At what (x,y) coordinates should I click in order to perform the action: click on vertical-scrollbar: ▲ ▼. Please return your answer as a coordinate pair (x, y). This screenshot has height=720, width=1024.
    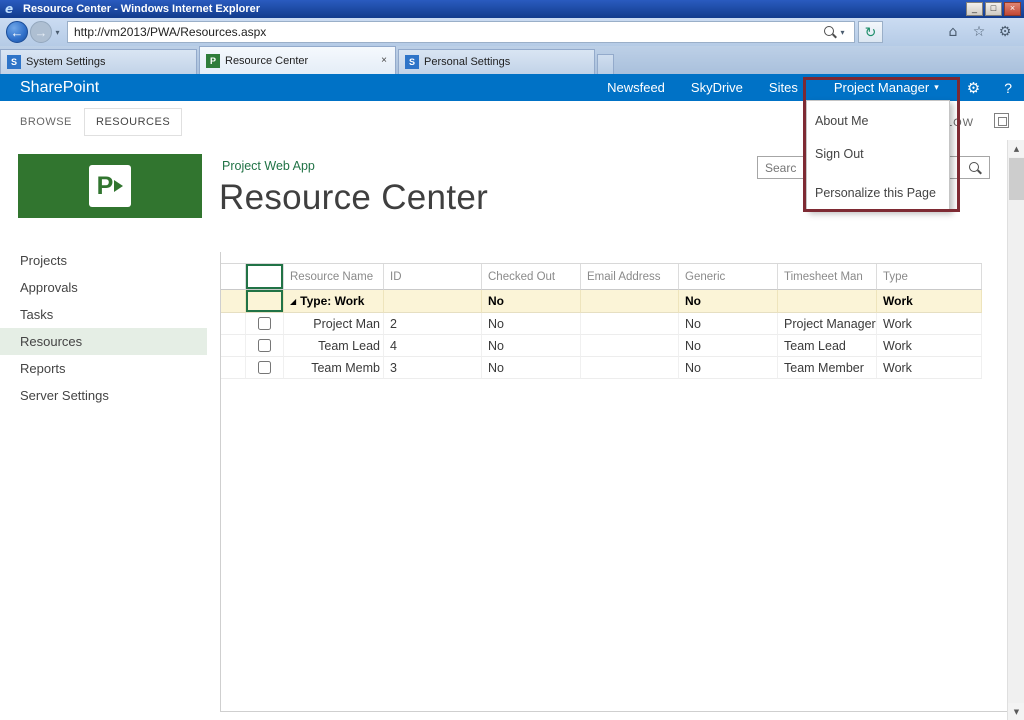
    Looking at the image, I should click on (1015, 430).